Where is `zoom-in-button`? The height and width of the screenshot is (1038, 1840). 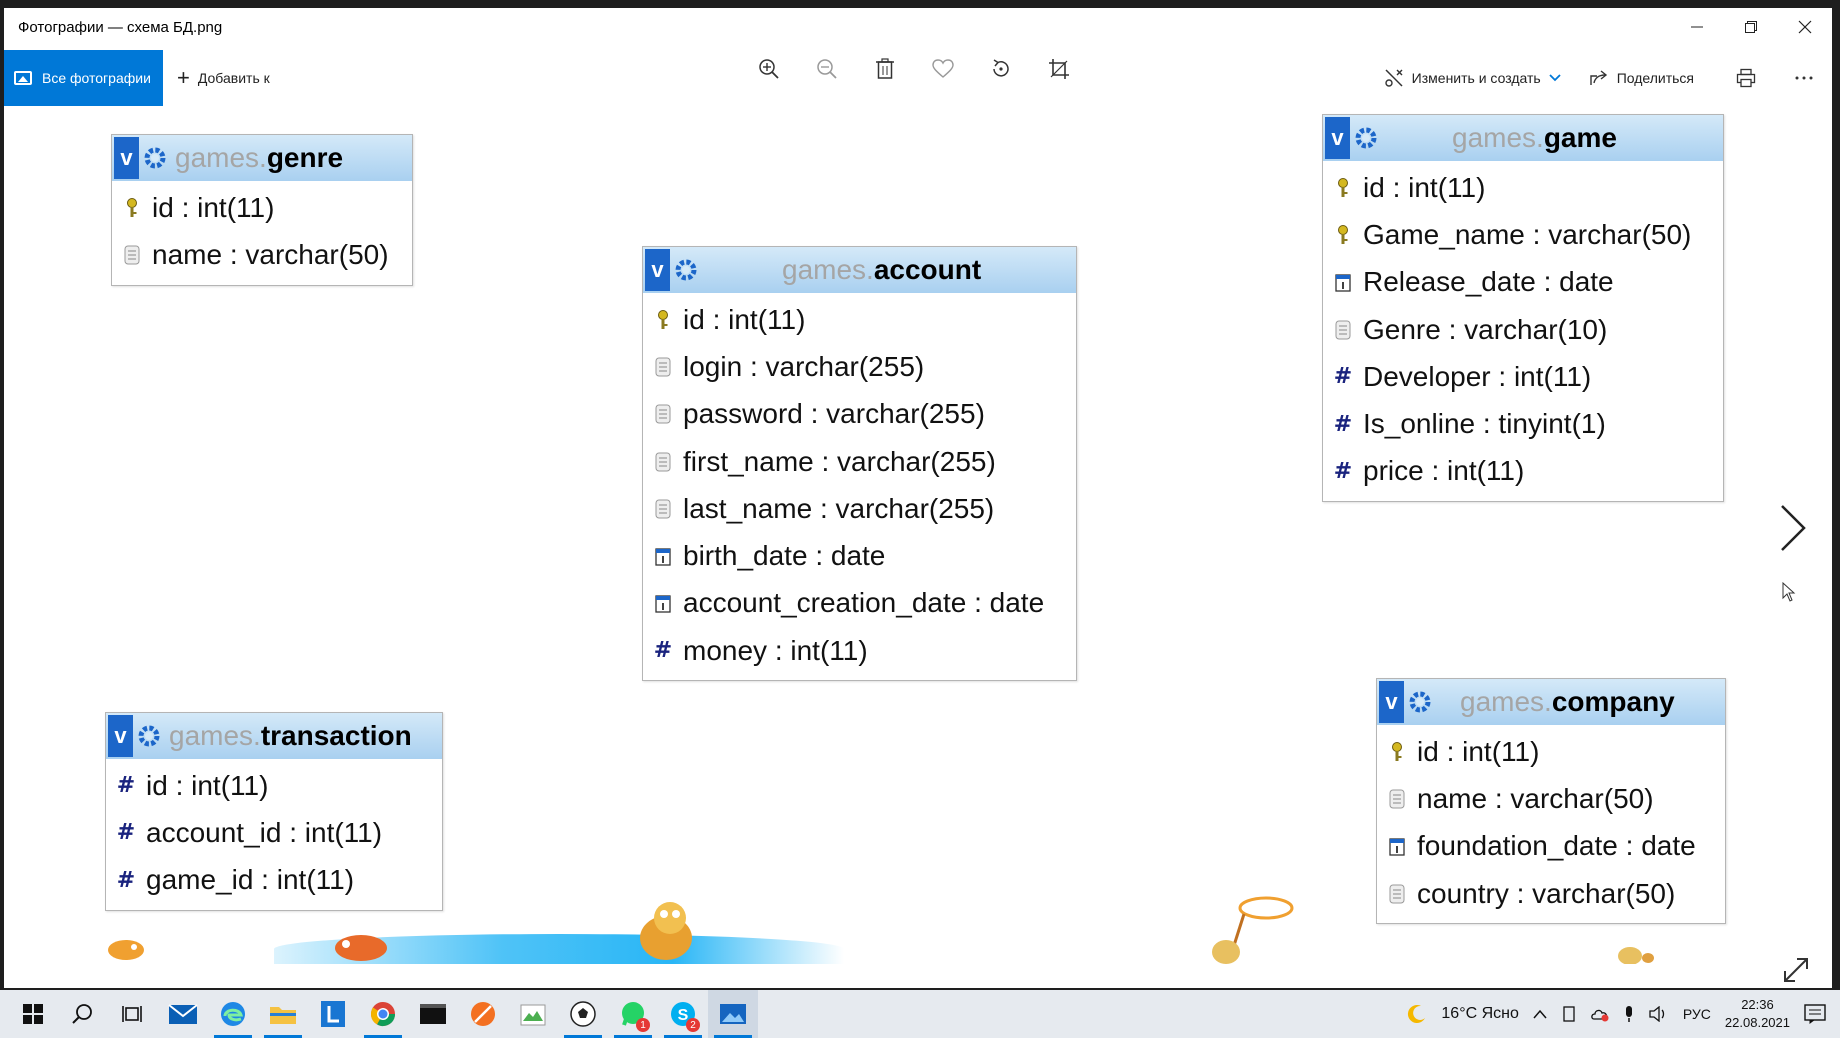 zoom-in-button is located at coordinates (769, 69).